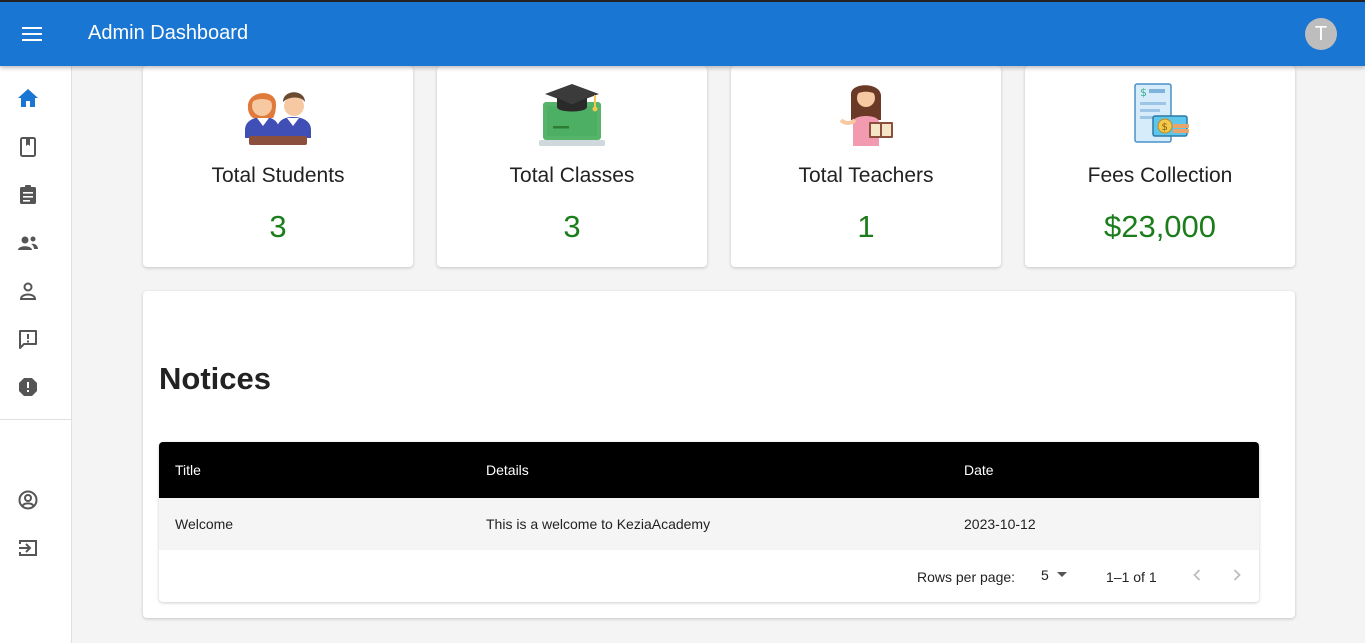  I want to click on column-header-title: Title, so click(188, 470).